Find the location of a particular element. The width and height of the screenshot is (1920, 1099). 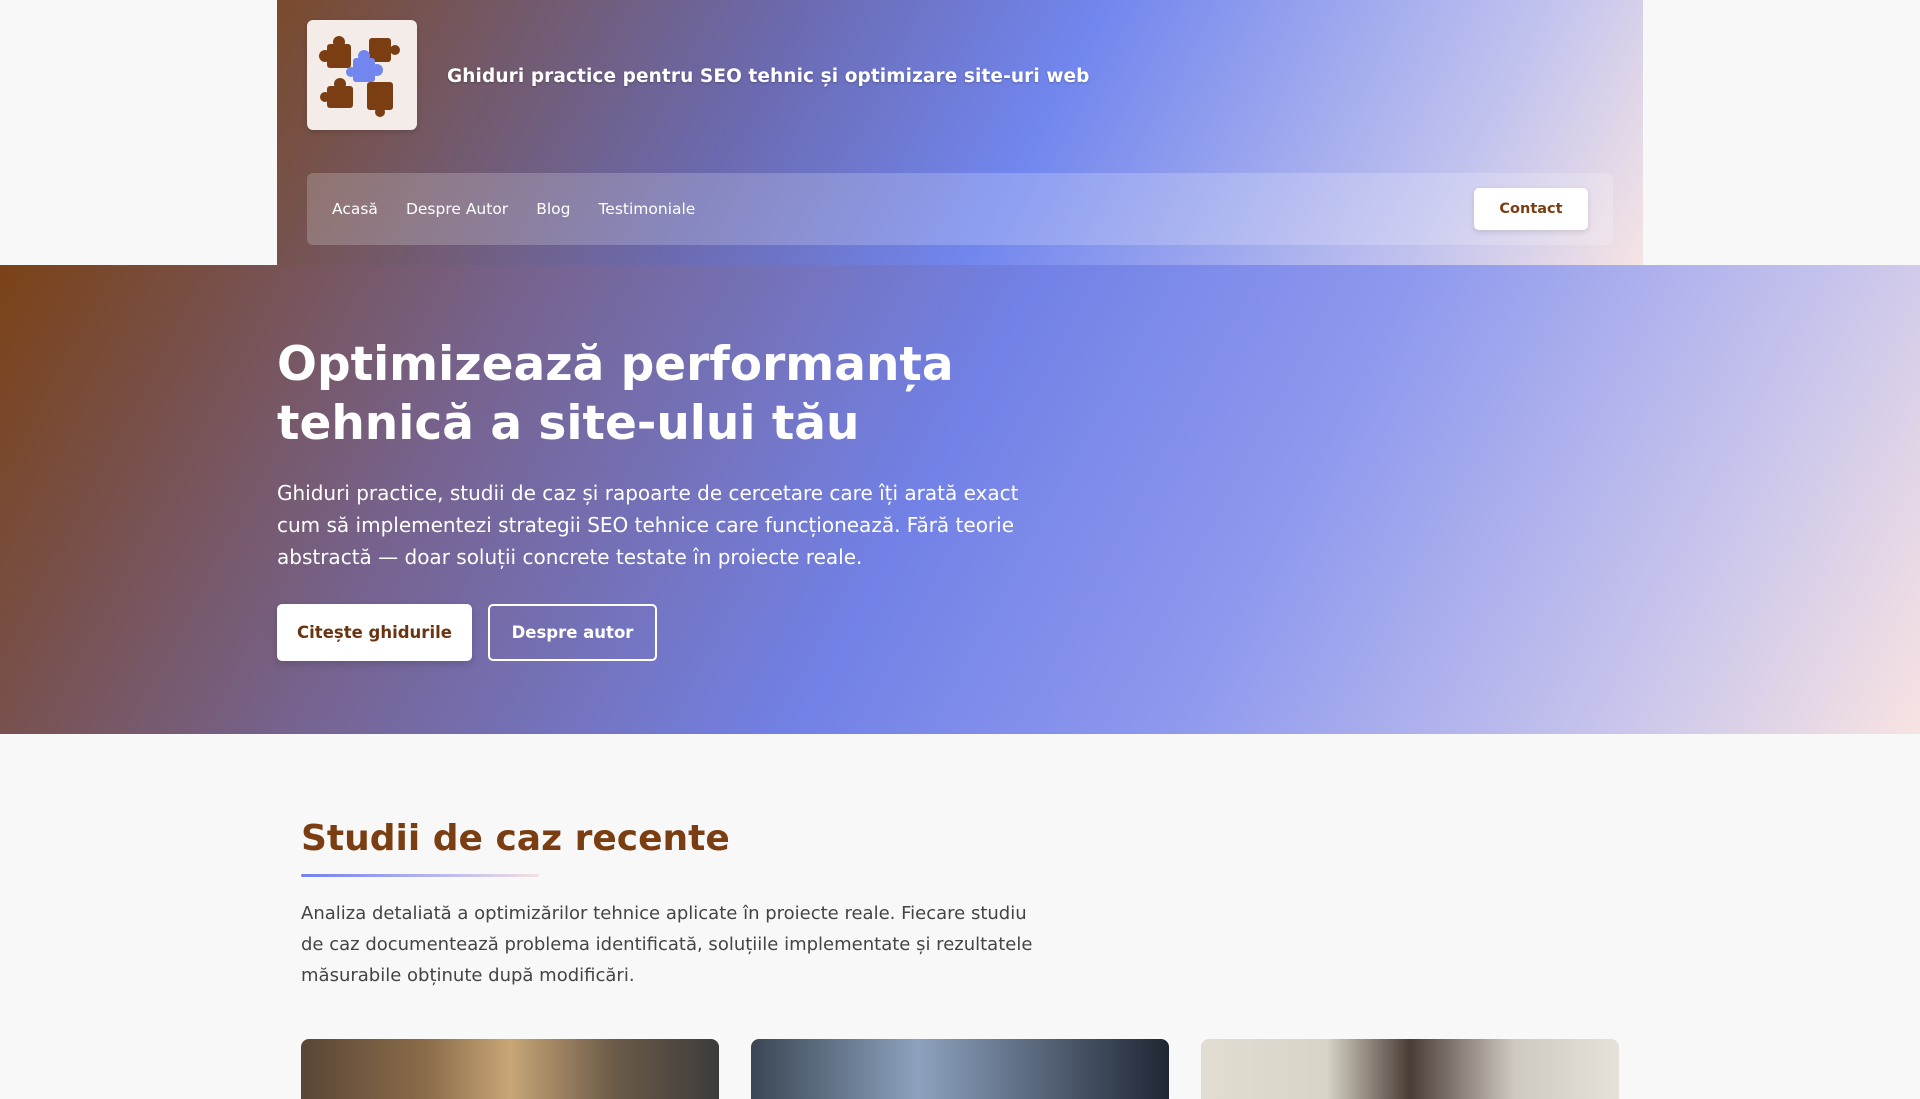

about-author-button: Despre autor is located at coordinates (572, 632).